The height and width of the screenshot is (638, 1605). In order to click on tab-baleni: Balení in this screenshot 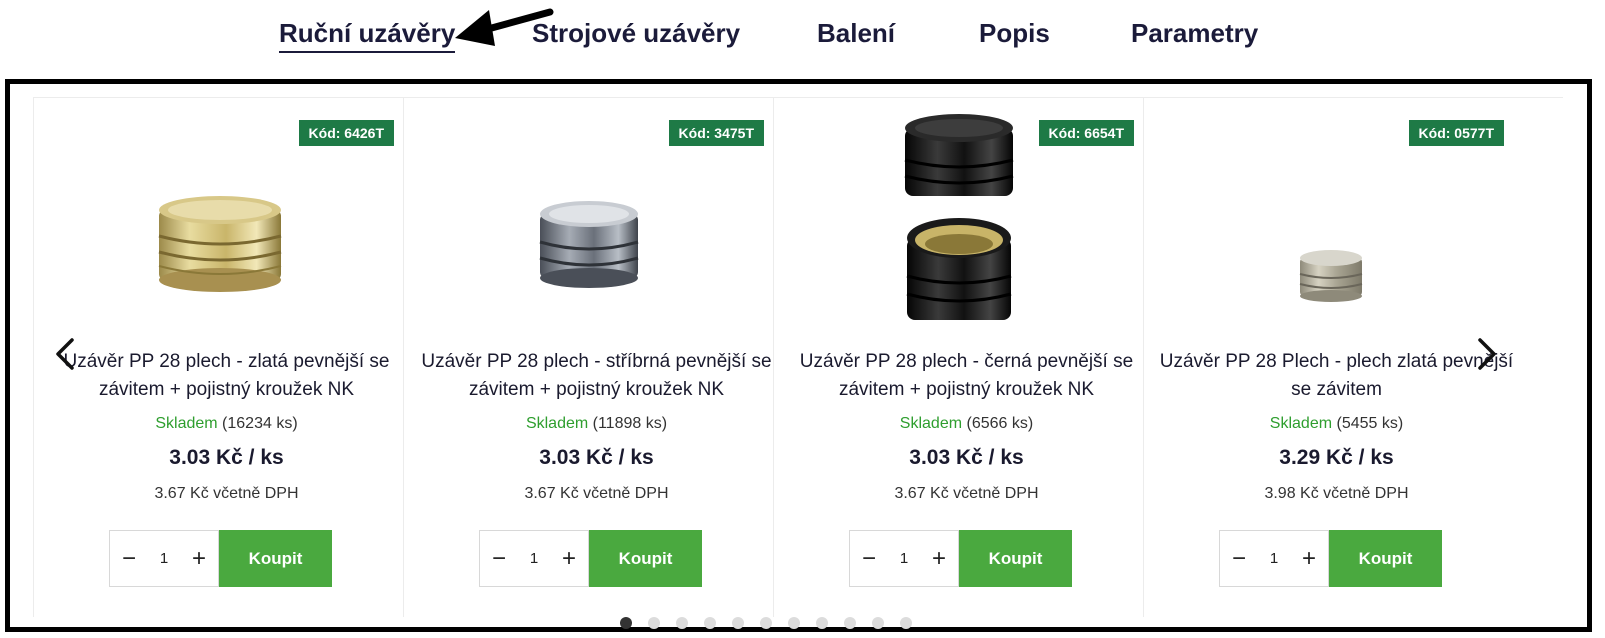, I will do `click(856, 33)`.